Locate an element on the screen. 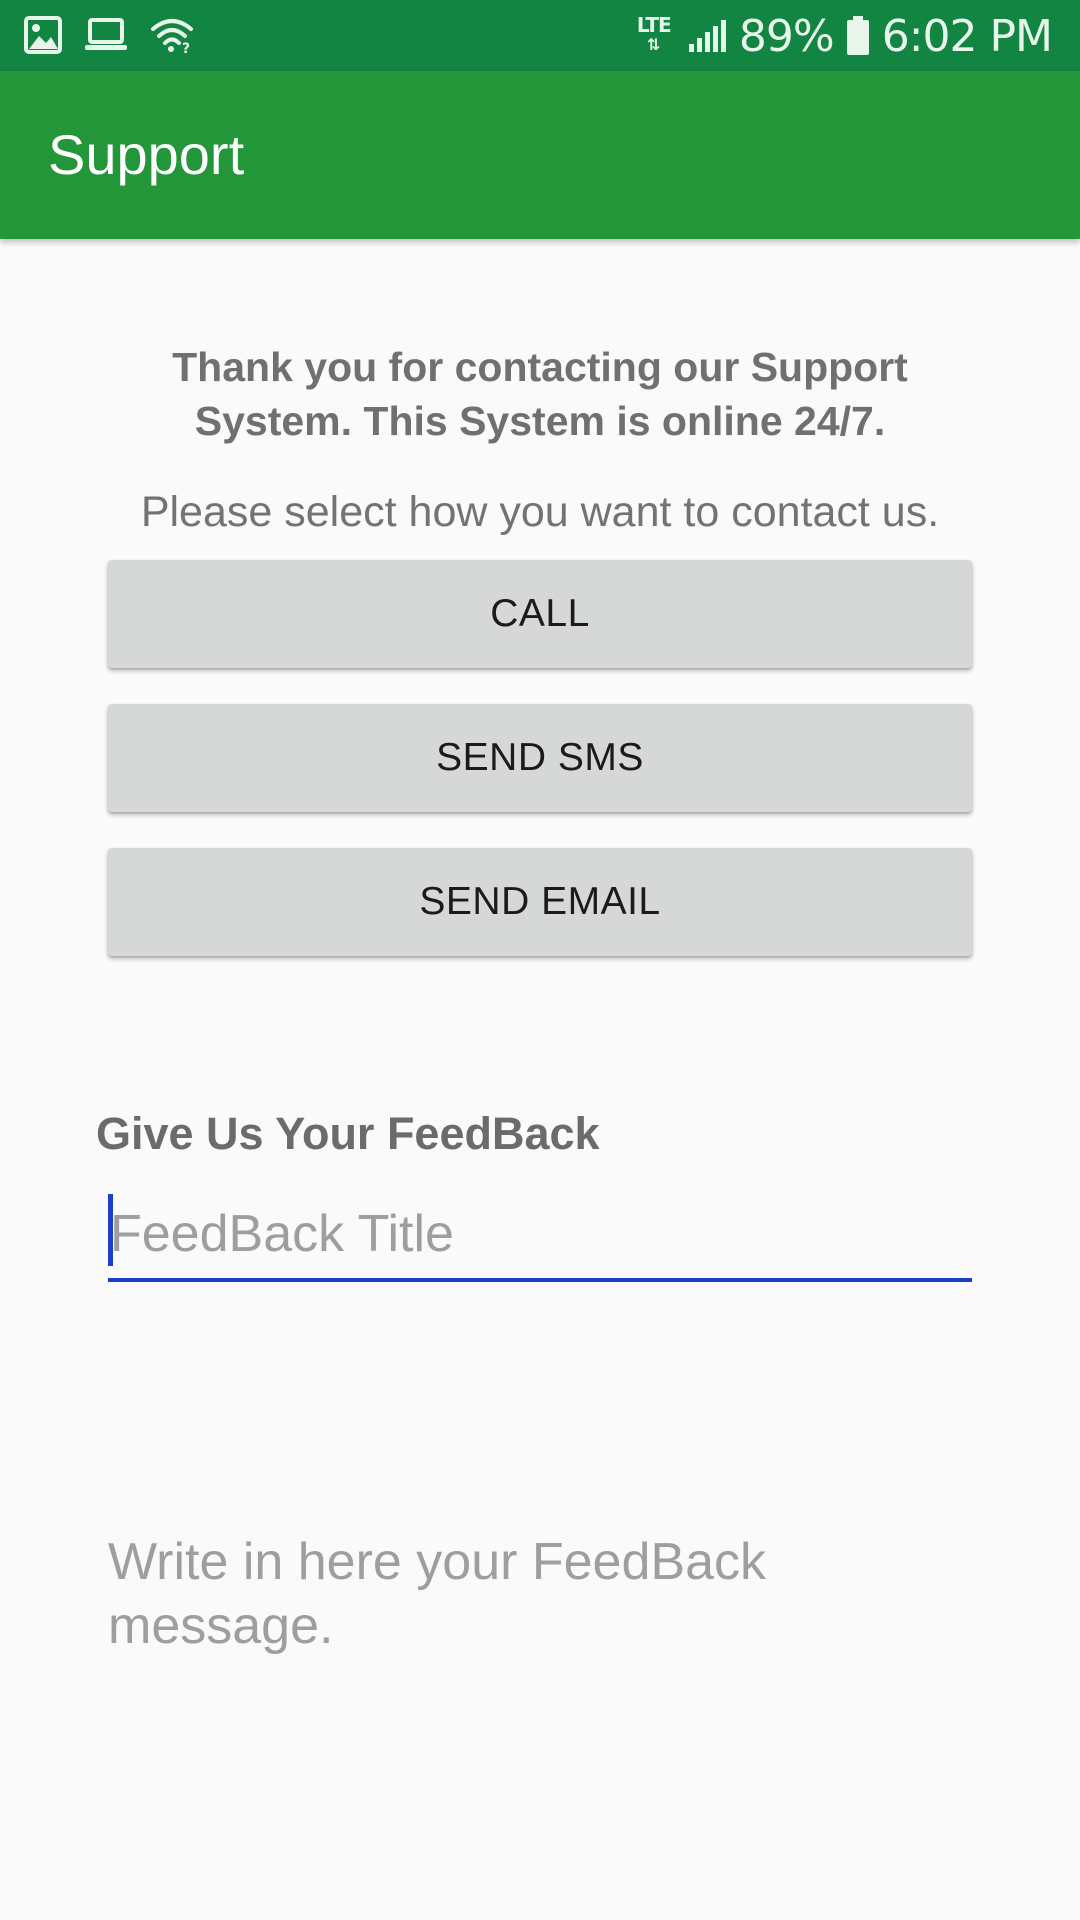  feedback-message-input is located at coordinates (540, 1610).